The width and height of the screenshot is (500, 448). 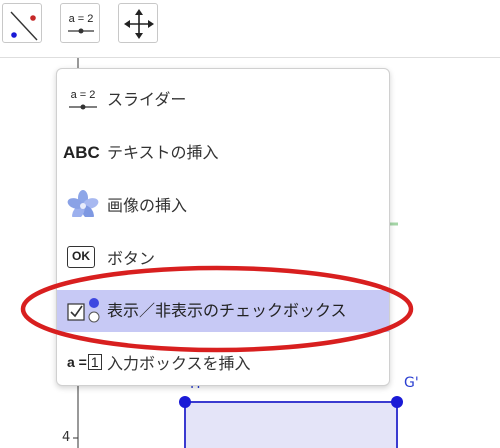 I want to click on ok-button-icon: OK, so click(x=81, y=257).